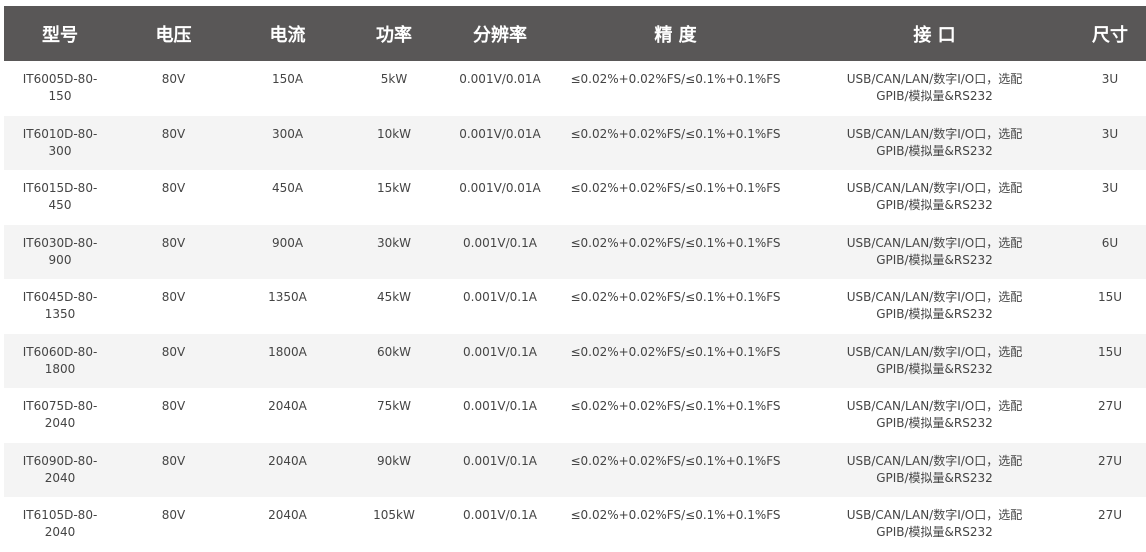 The height and width of the screenshot is (552, 1146). What do you see at coordinates (394, 460) in the screenshot?
I see `power-cell: 90kW` at bounding box center [394, 460].